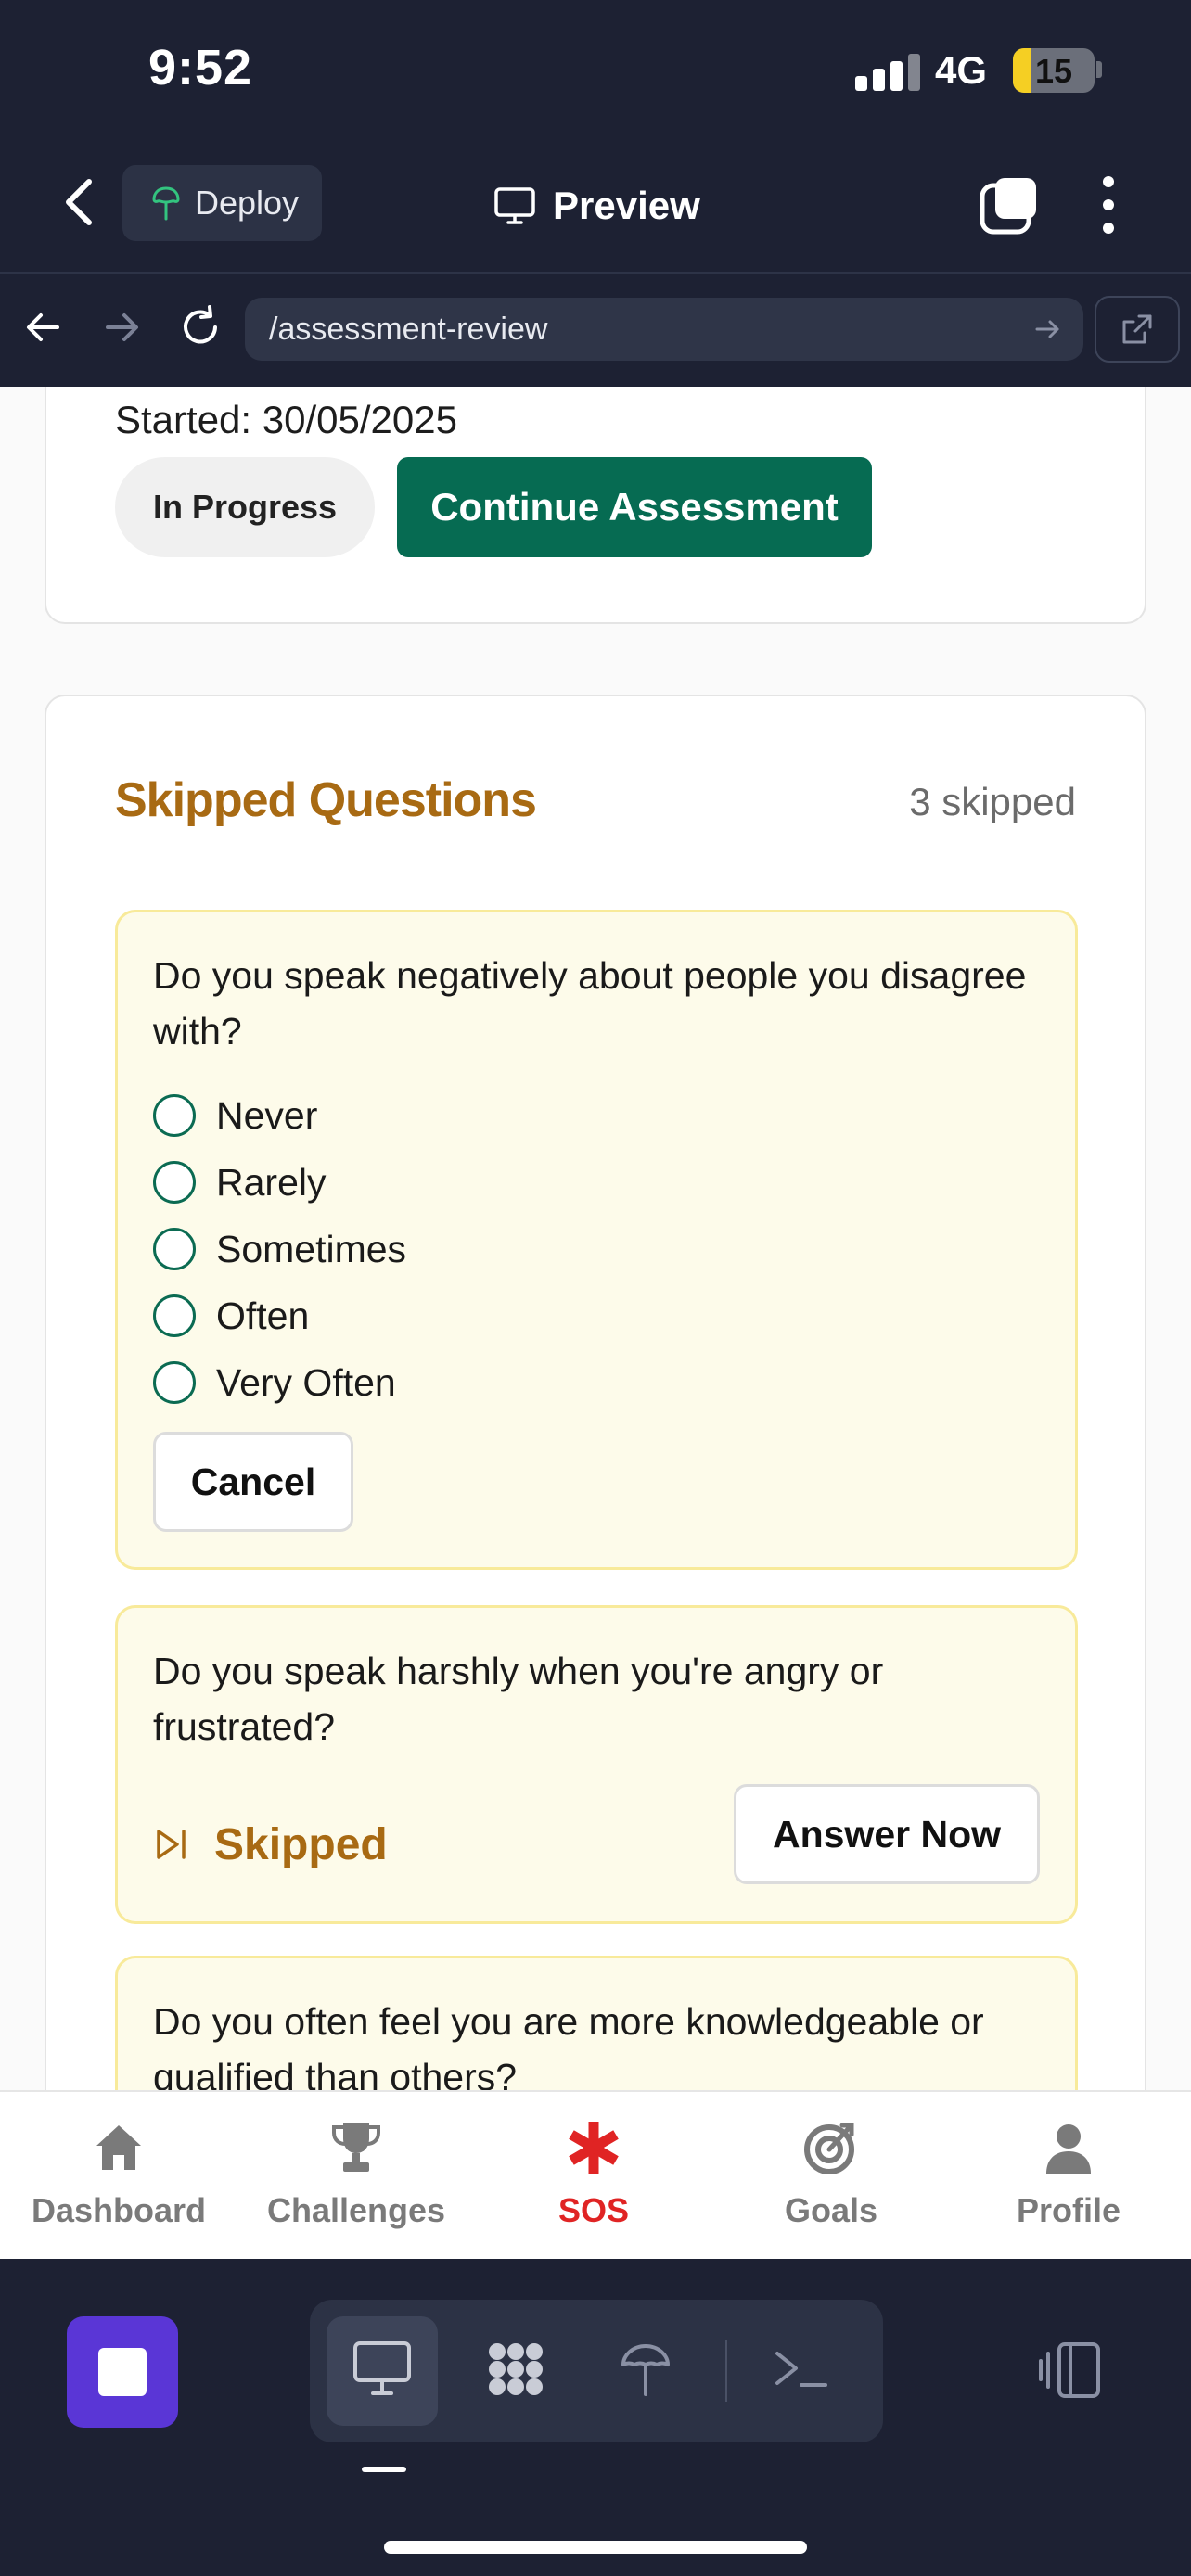  What do you see at coordinates (626, 206) in the screenshot?
I see `preview-label: Preview` at bounding box center [626, 206].